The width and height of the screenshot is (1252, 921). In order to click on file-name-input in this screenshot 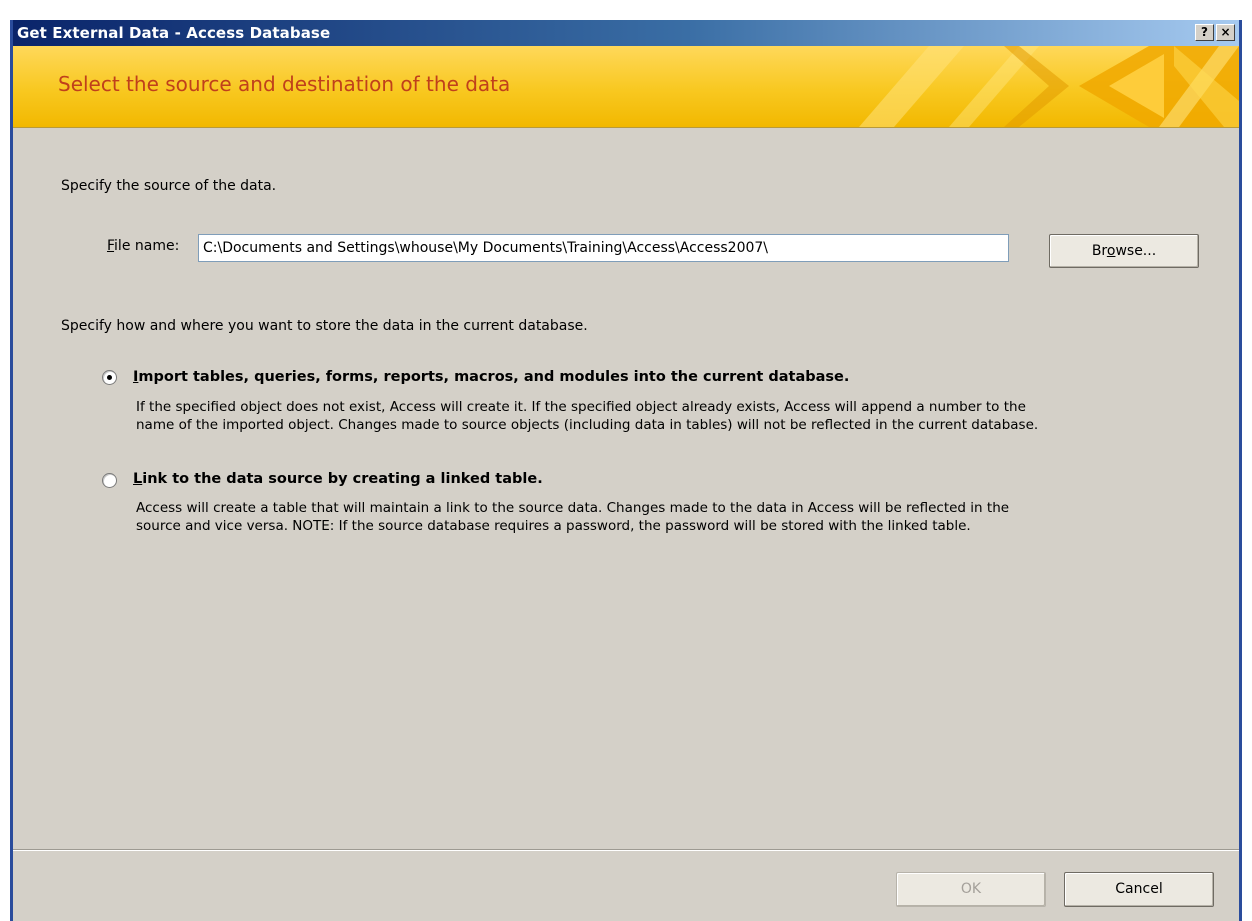, I will do `click(603, 248)`.